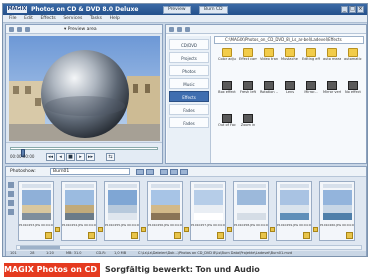  I want to click on photo-clip: P1010257.JPG 00:04:00, so click(208, 211).